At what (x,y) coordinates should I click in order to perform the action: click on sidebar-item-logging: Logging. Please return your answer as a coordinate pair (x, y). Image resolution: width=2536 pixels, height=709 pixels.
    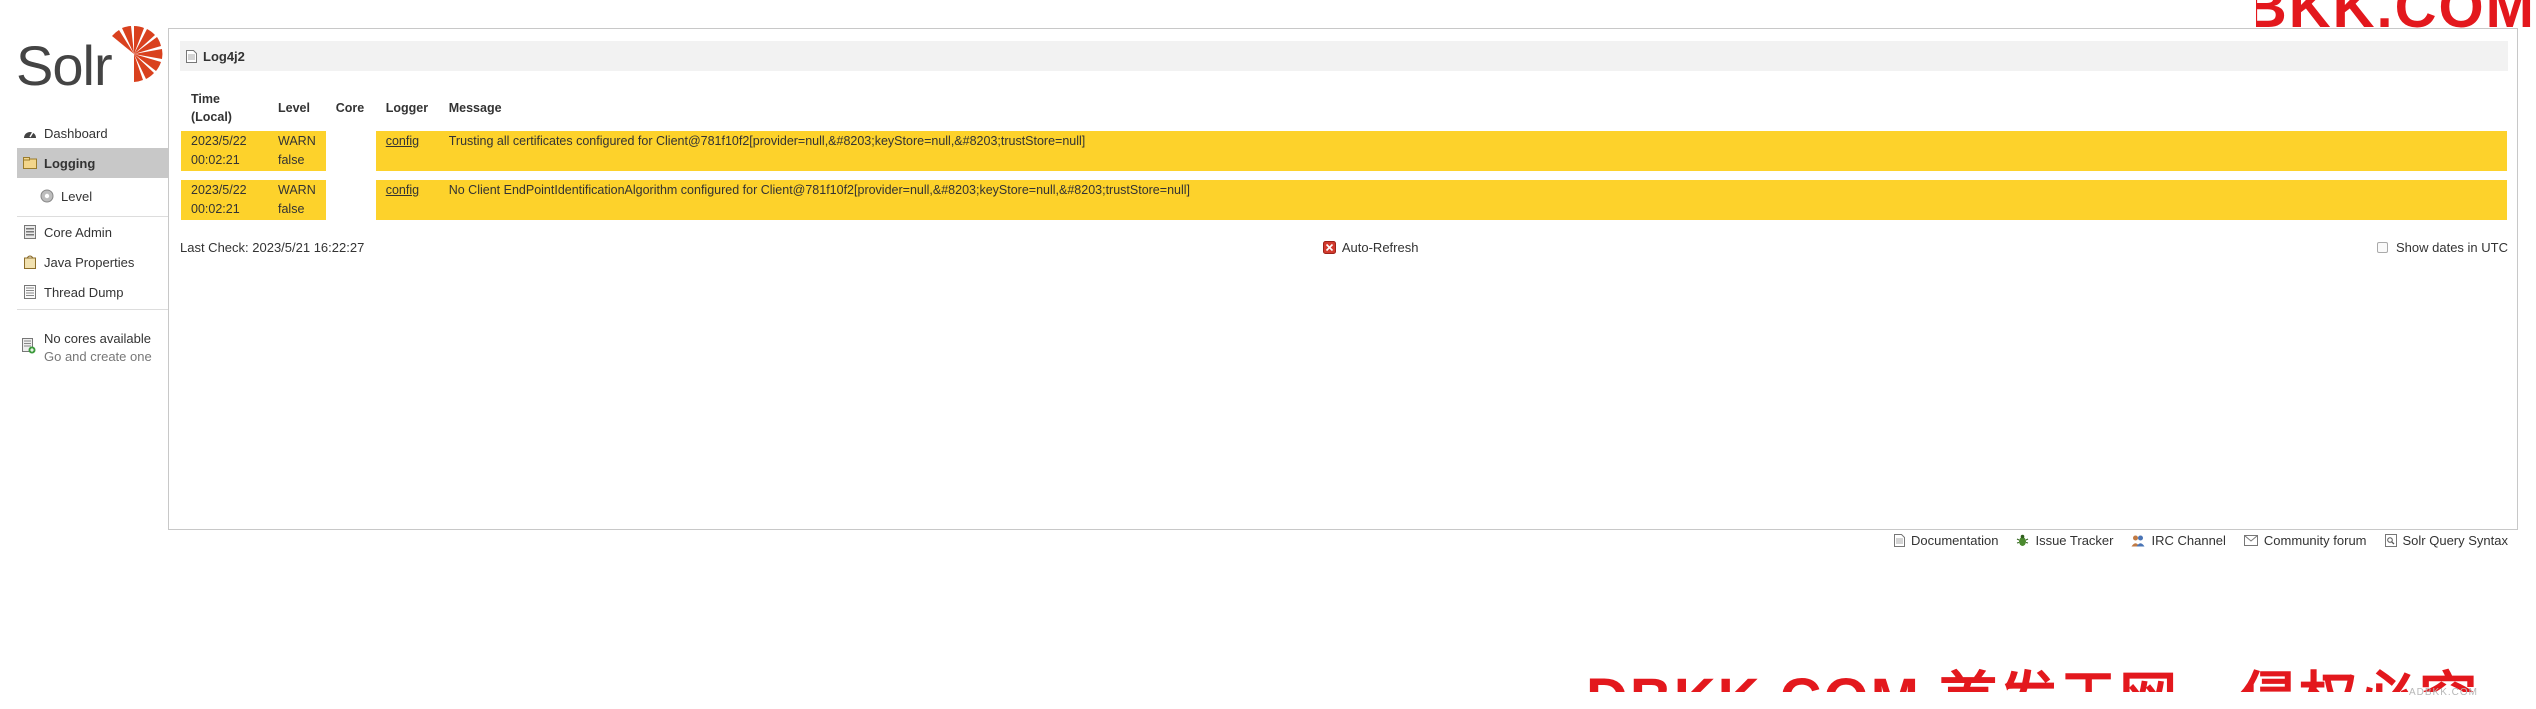
    Looking at the image, I should click on (92, 163).